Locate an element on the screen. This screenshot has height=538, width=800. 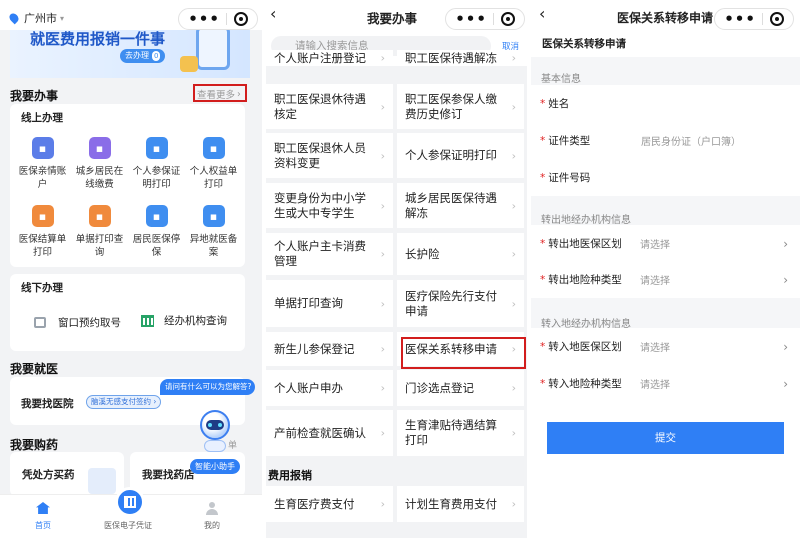
service-item-label: 长护险 is located at coordinates (422, 253).